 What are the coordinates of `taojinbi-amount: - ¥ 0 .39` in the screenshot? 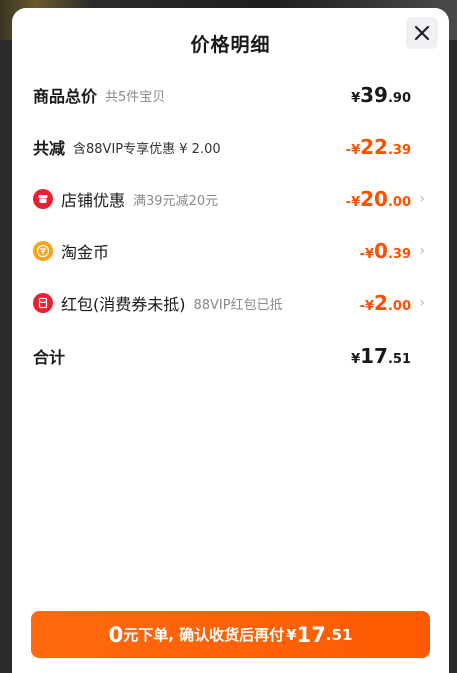 It's located at (385, 251).